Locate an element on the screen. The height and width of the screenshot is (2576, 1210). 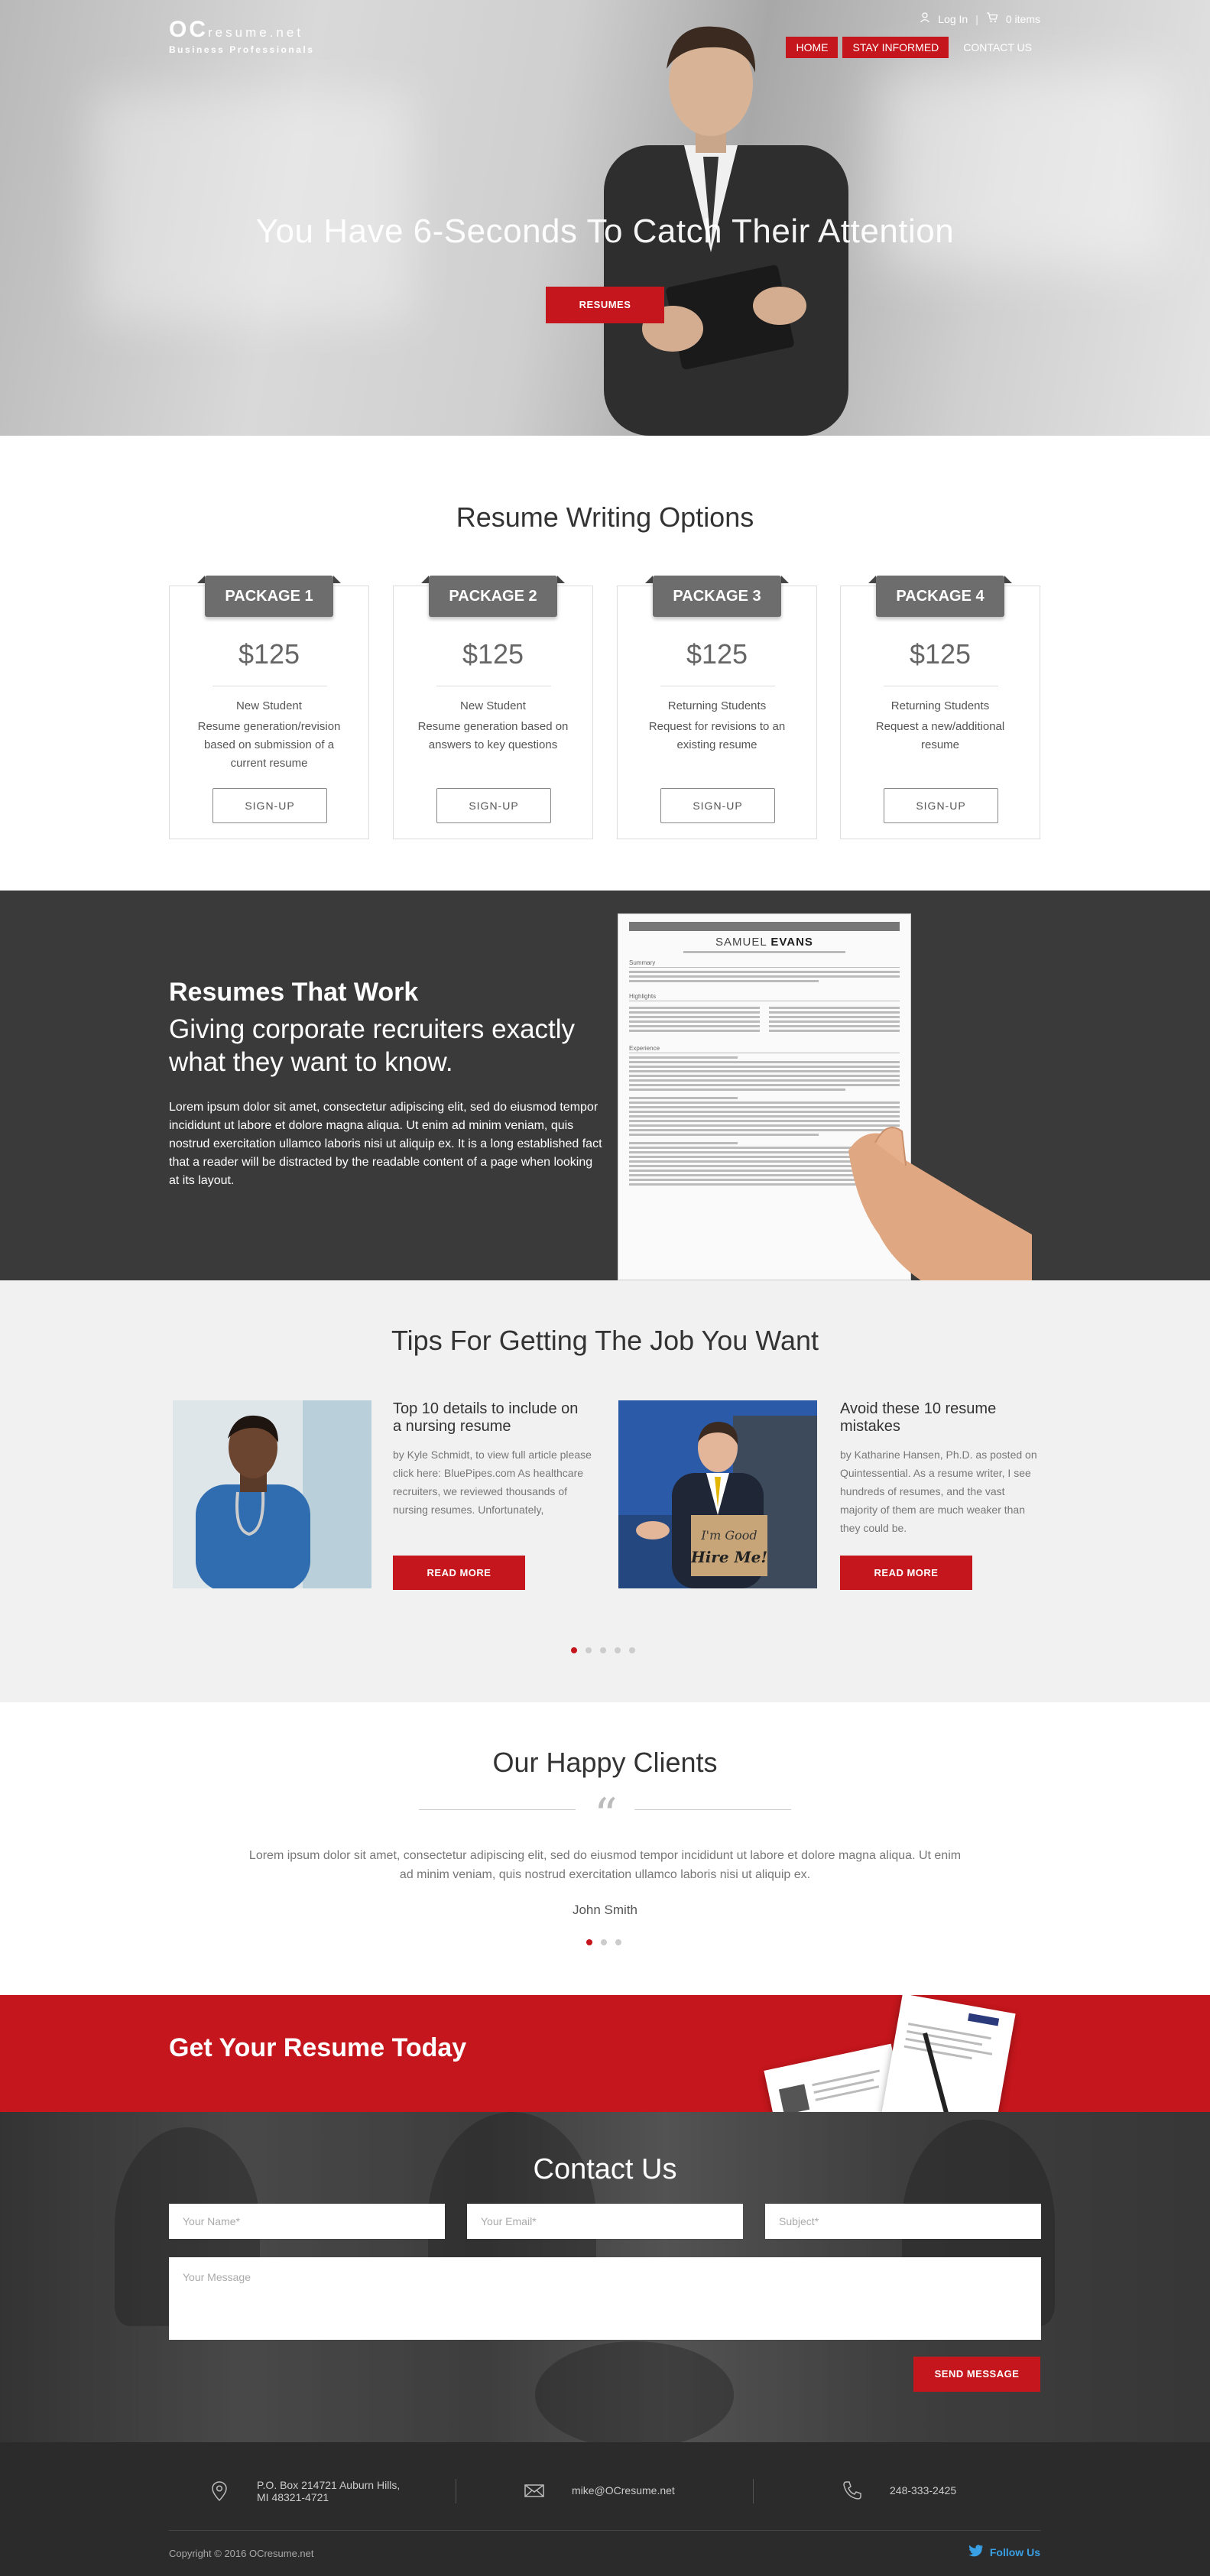
quote-icon: “ is located at coordinates (606, 1815).